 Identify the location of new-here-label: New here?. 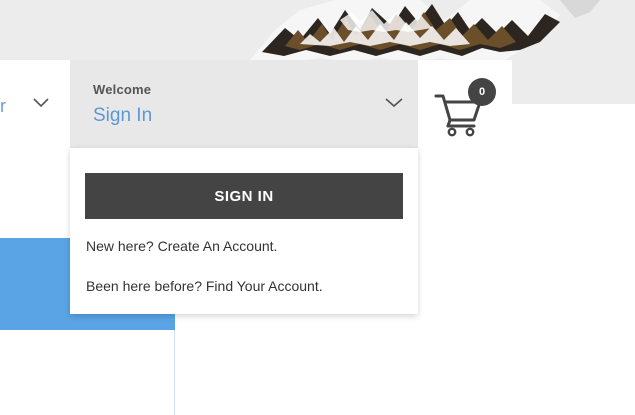
(122, 246).